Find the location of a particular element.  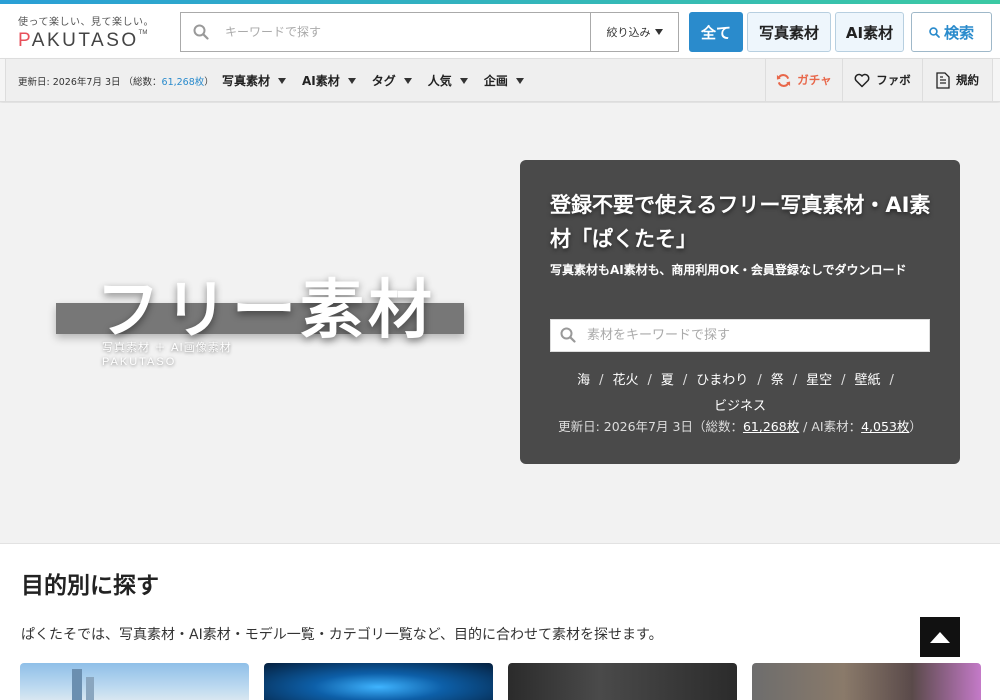

nav-right-group: ガチャ ファボ 規約 is located at coordinates (878, 80).